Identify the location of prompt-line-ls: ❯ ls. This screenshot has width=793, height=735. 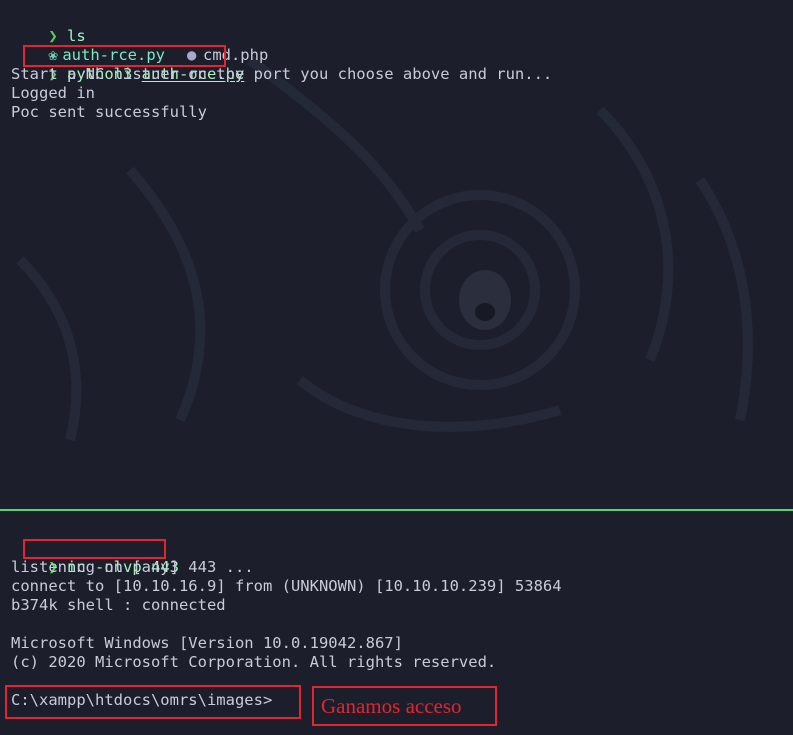
(48, 26).